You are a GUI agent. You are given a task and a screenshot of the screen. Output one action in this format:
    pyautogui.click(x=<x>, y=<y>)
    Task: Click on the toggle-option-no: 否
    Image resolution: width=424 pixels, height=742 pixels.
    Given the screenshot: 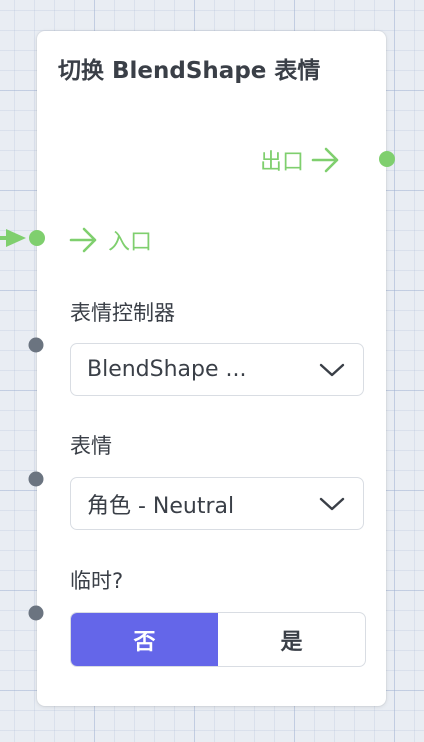 What is the action you would take?
    pyautogui.click(x=144, y=639)
    